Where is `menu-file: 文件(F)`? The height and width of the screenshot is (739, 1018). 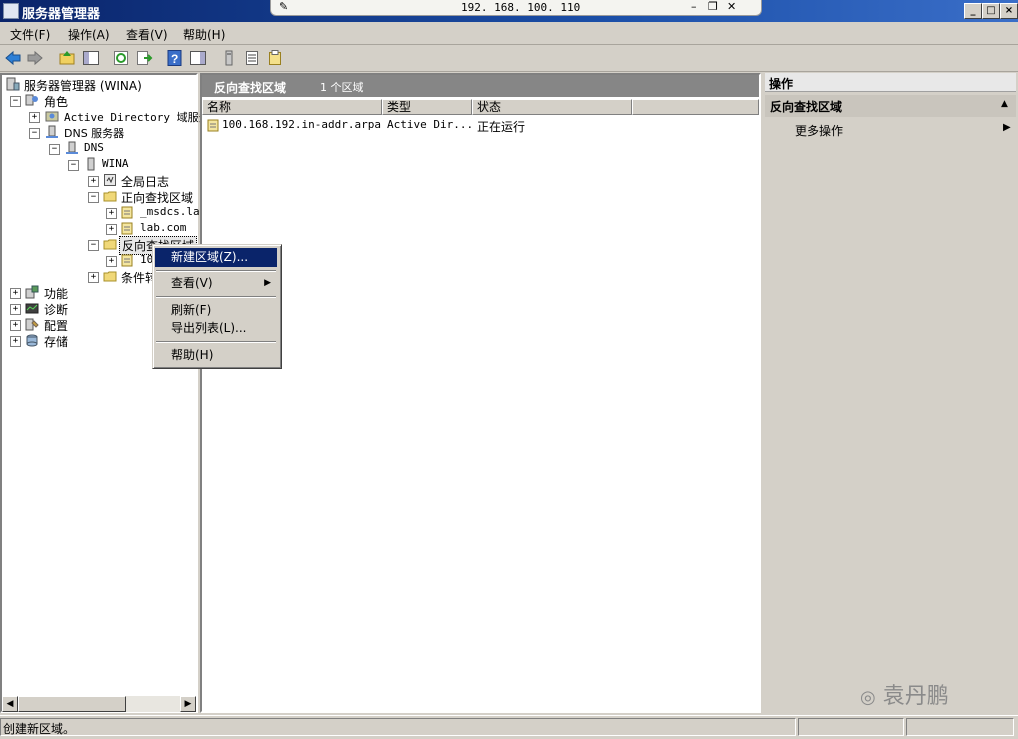
menu-file: 文件(F) is located at coordinates (30, 34).